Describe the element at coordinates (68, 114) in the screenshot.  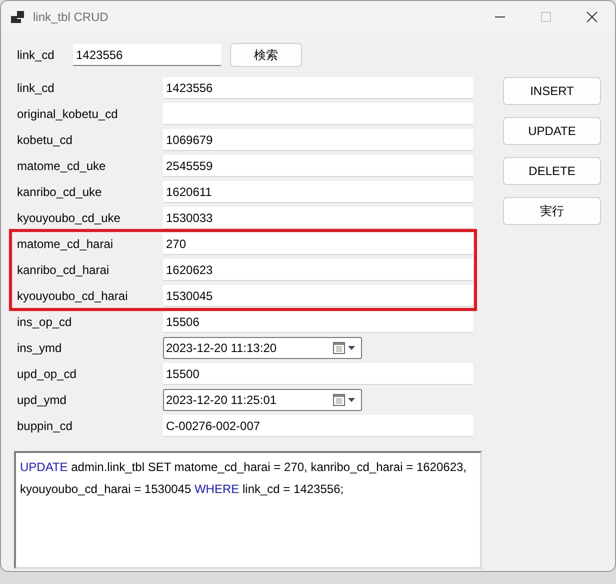
I see `field-label: original_kobetu_cd` at that location.